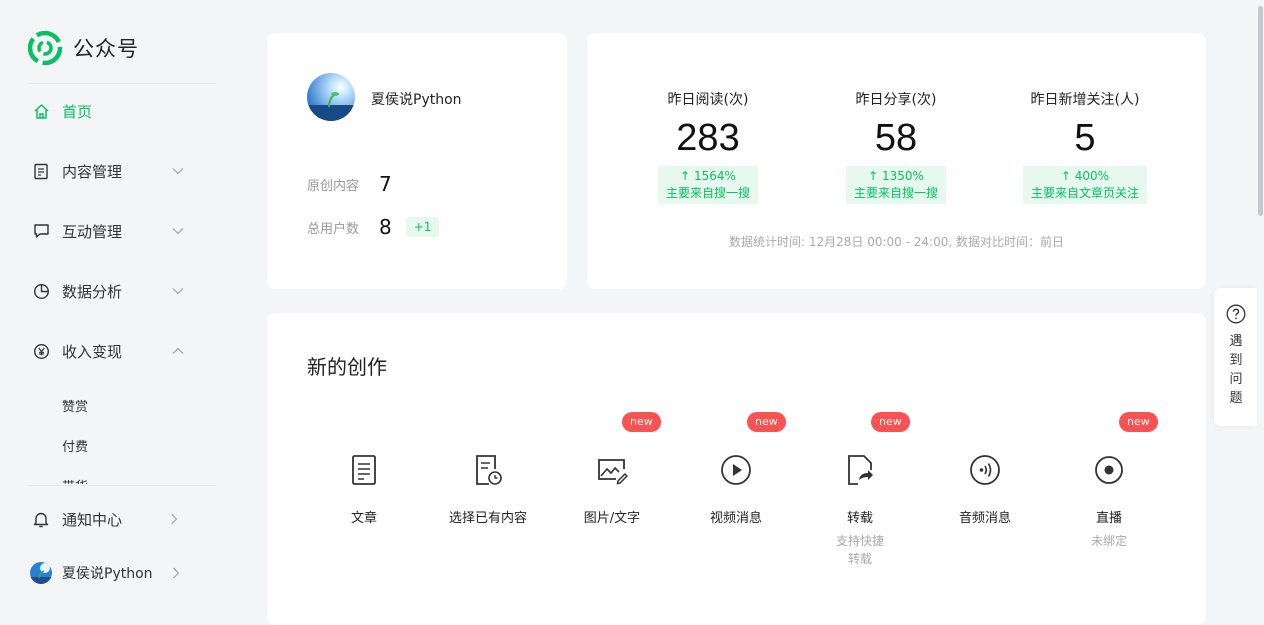 This screenshot has height=625, width=1264. I want to click on sidebar-item-label: 夏侯说Python, so click(107, 574).